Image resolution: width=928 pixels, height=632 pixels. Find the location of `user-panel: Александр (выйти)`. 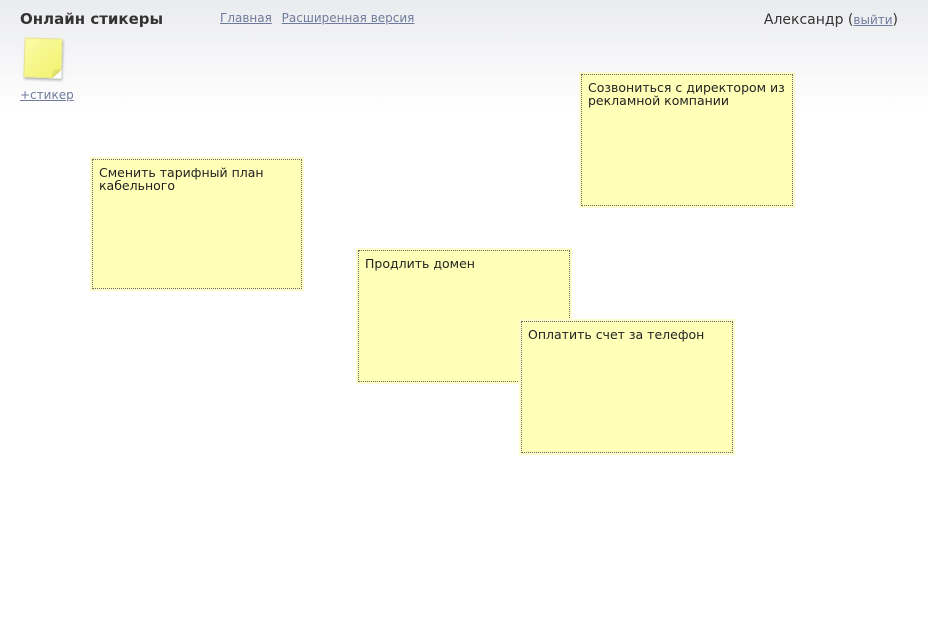

user-panel: Александр (выйти) is located at coordinates (831, 20).